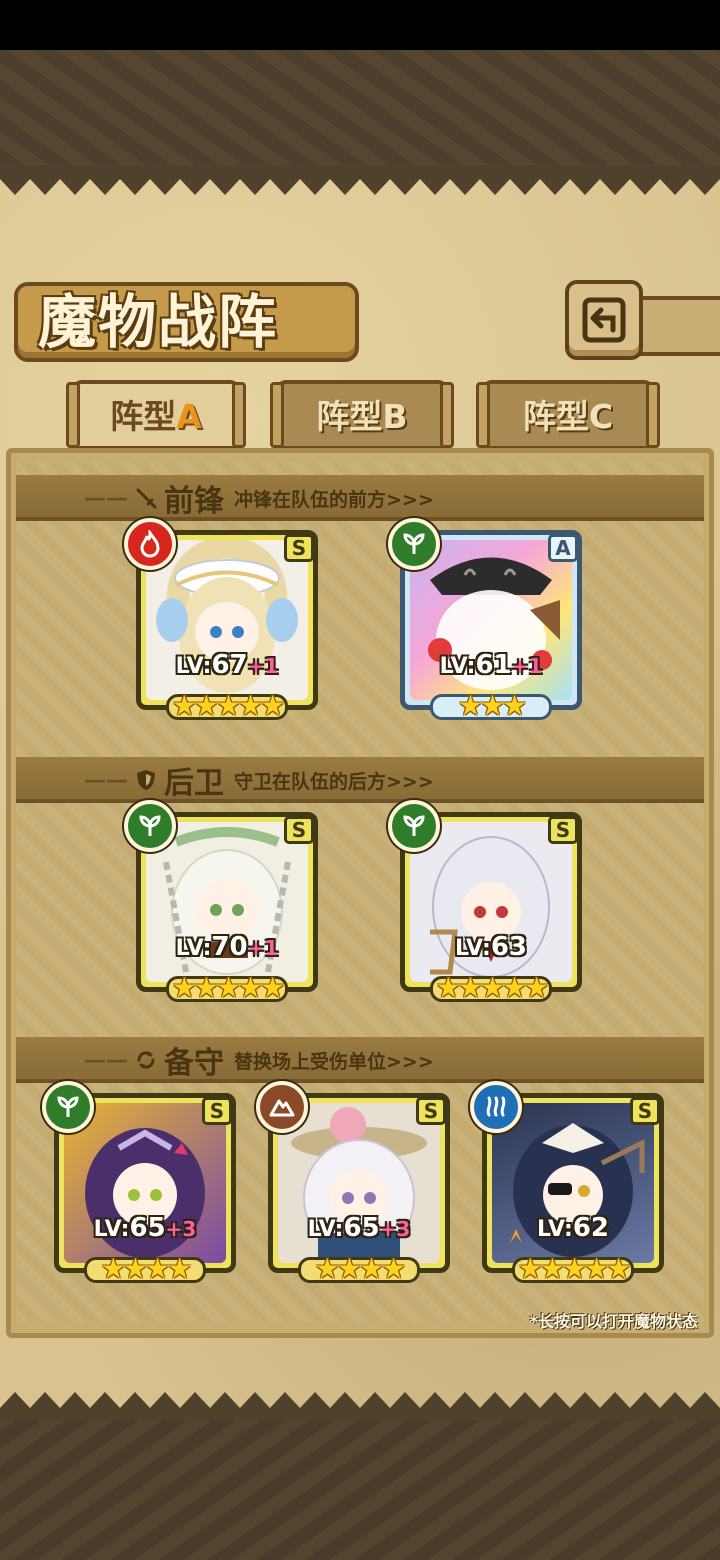 The height and width of the screenshot is (1560, 720). I want to click on level-label: LV:70+1, so click(227, 947).